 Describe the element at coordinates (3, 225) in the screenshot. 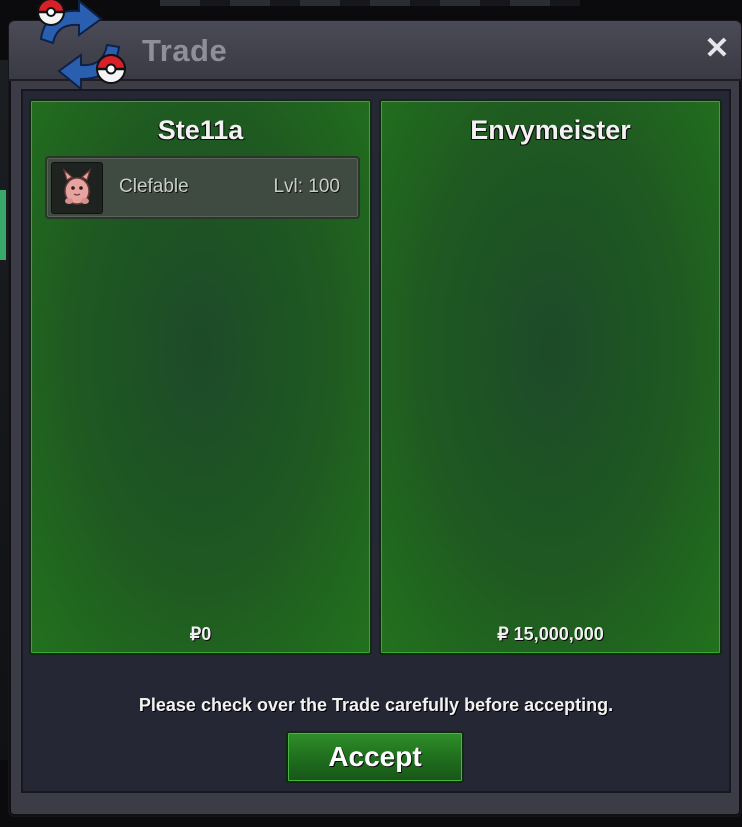

I see `background-ui-accent` at that location.